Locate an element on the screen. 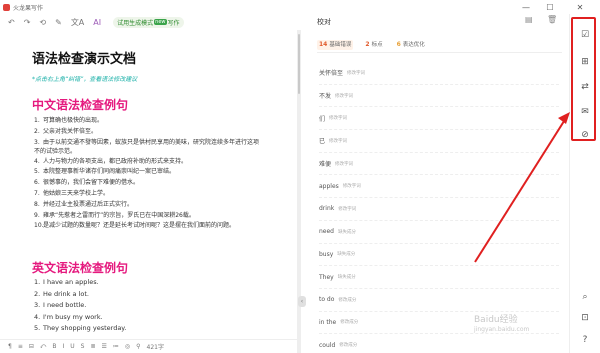  list-item: 4. I'm busy my work. is located at coordinates (80, 318).